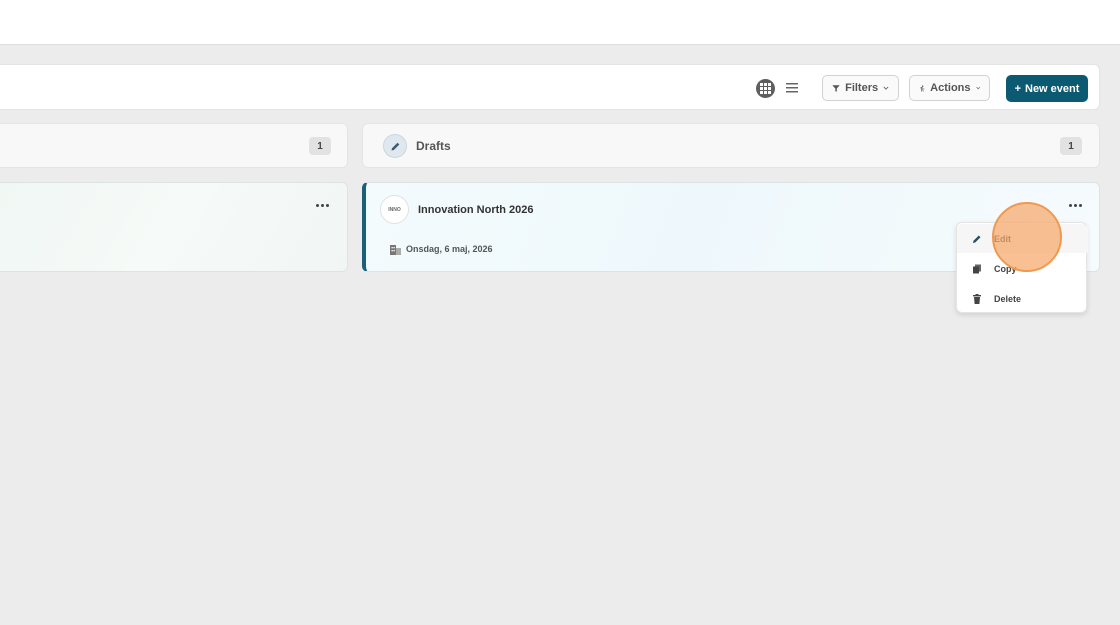 Image resolution: width=1120 pixels, height=625 pixels. Describe the element at coordinates (174, 227) in the screenshot. I see `event-card` at that location.